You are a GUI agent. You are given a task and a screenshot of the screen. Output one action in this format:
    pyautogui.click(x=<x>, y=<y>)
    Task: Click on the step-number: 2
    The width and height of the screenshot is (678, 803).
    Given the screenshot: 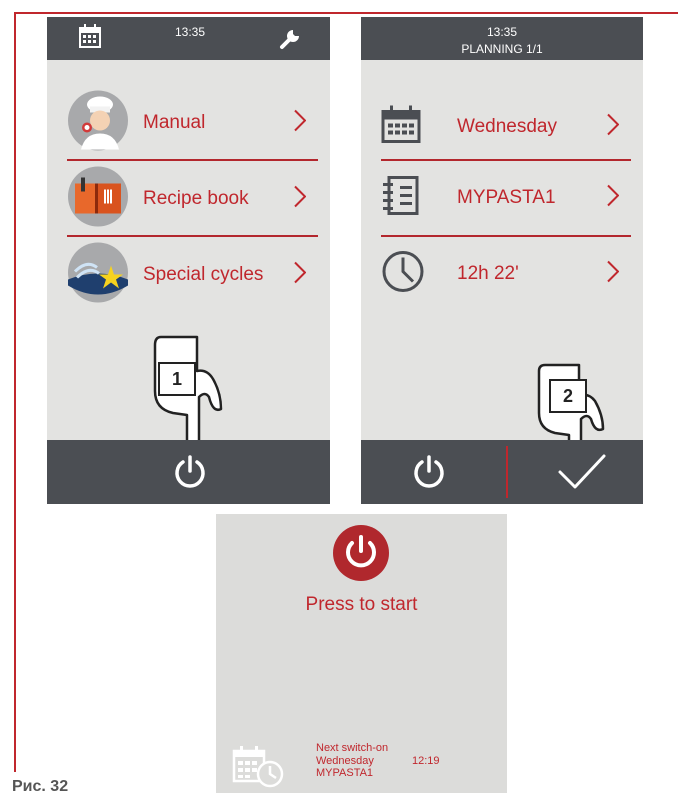 What is the action you would take?
    pyautogui.click(x=568, y=396)
    